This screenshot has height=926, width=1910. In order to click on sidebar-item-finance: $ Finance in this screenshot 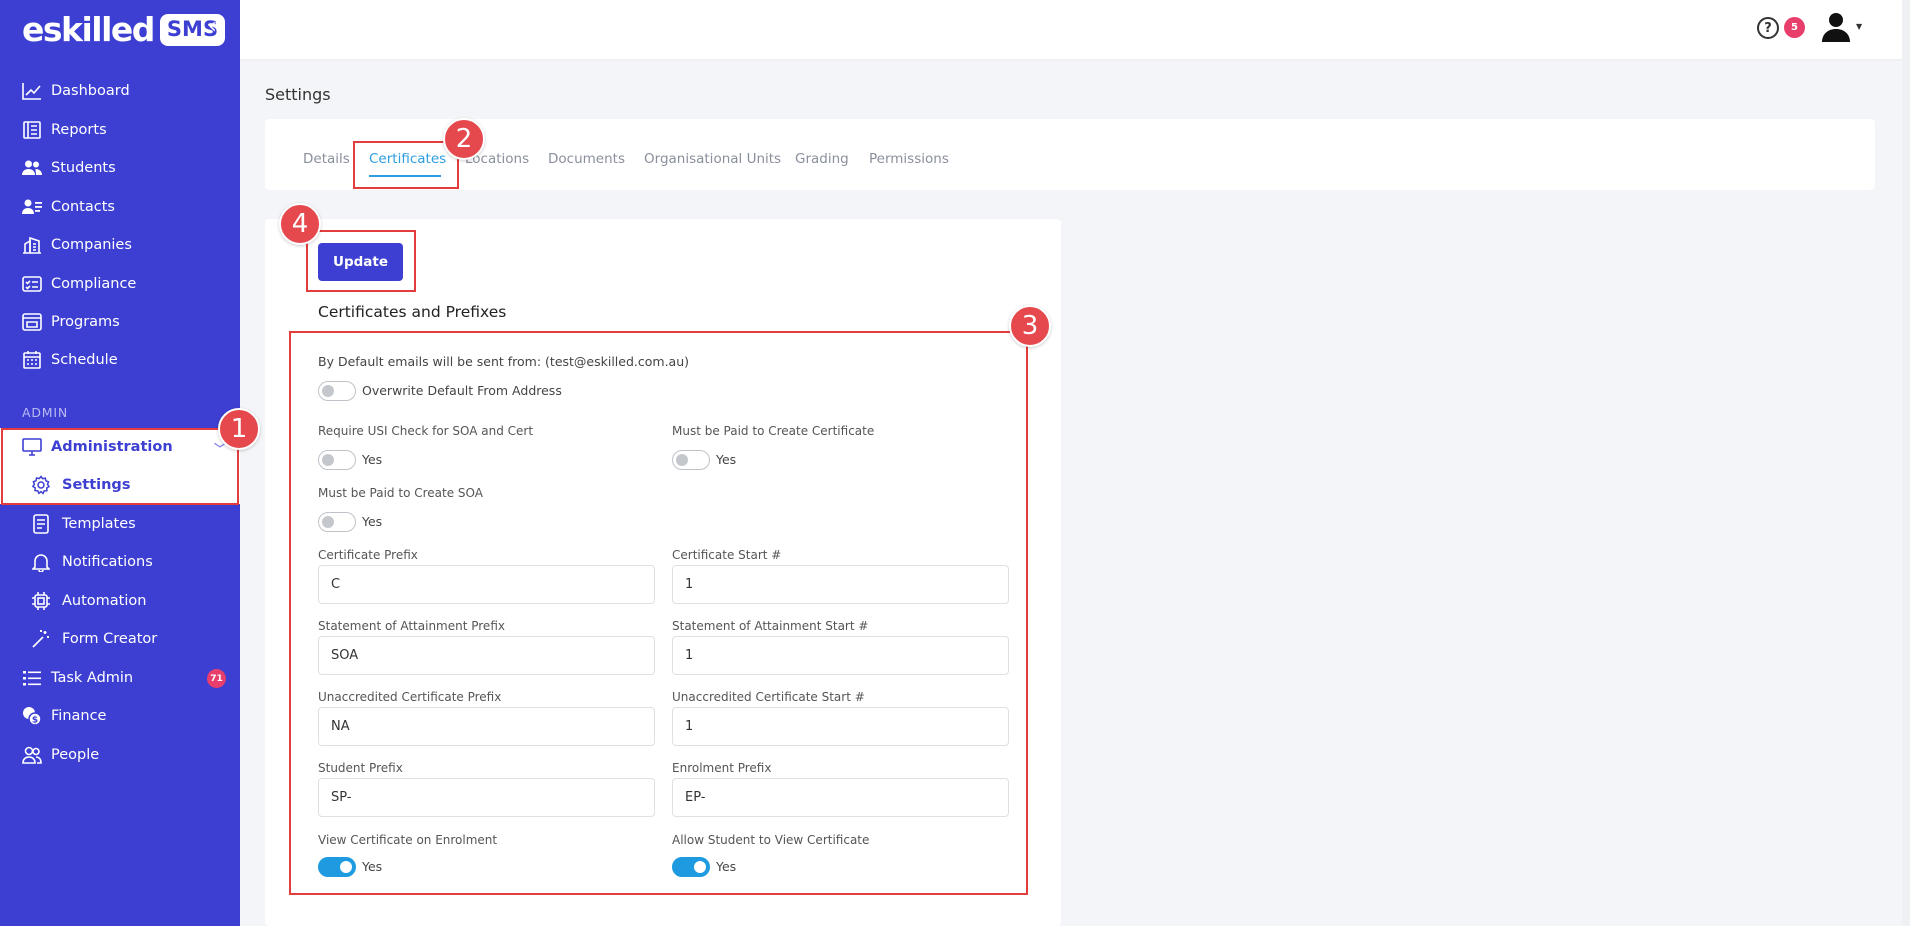, I will do `click(120, 716)`.